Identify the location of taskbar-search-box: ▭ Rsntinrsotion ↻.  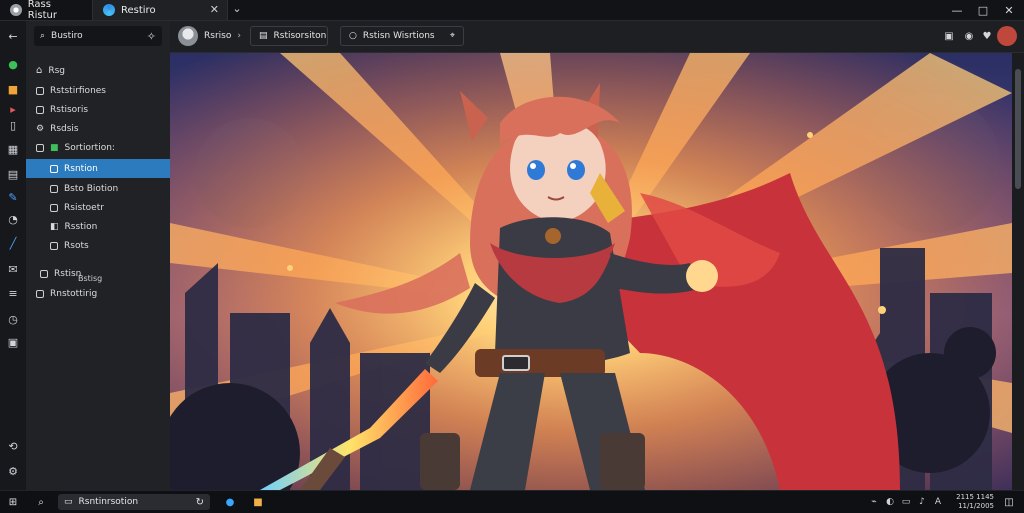
(134, 502).